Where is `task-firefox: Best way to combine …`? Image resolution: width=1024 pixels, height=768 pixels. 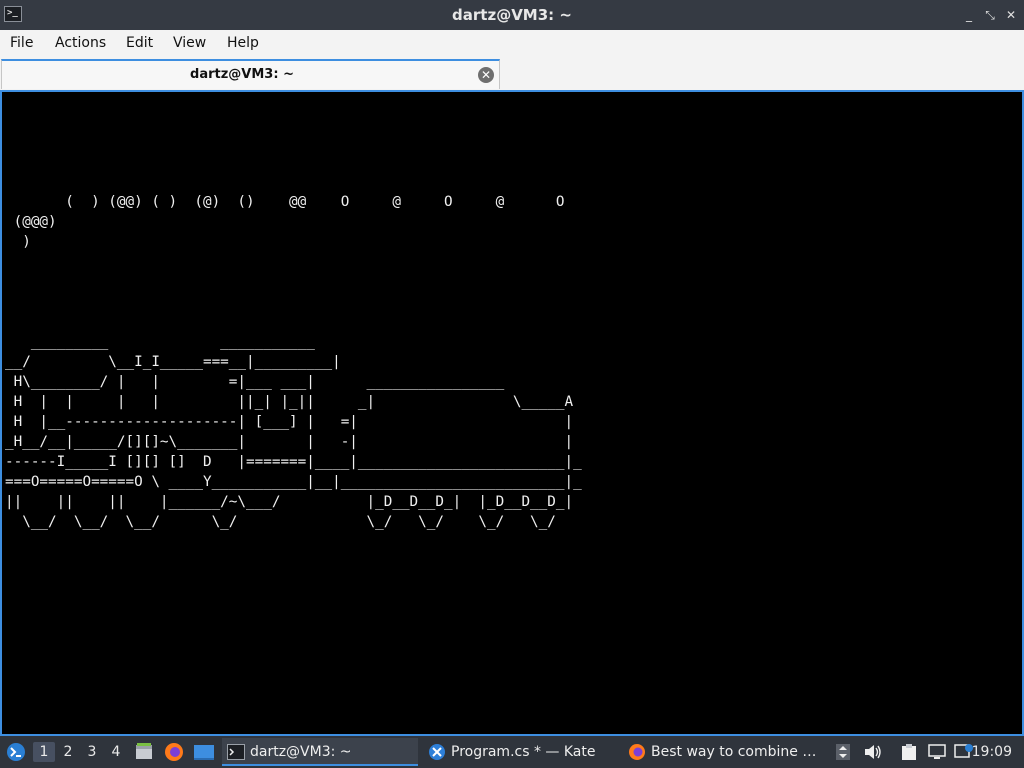
task-firefox: Best way to combine … is located at coordinates (724, 752).